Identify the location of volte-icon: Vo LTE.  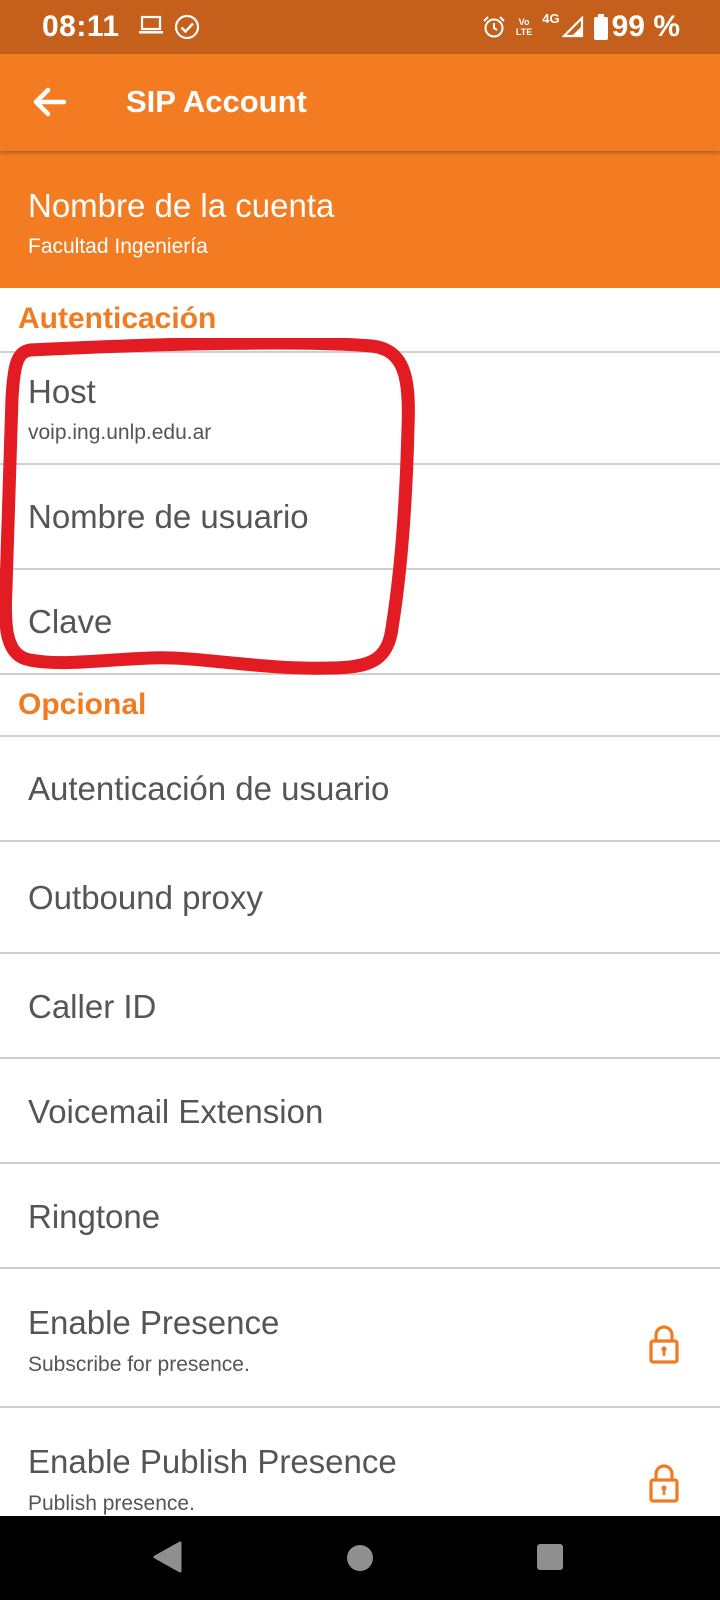
(524, 27).